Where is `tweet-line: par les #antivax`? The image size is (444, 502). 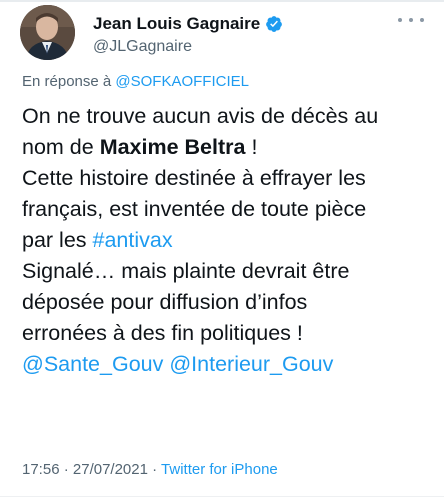 tweet-line: par les #antivax is located at coordinates (229, 240).